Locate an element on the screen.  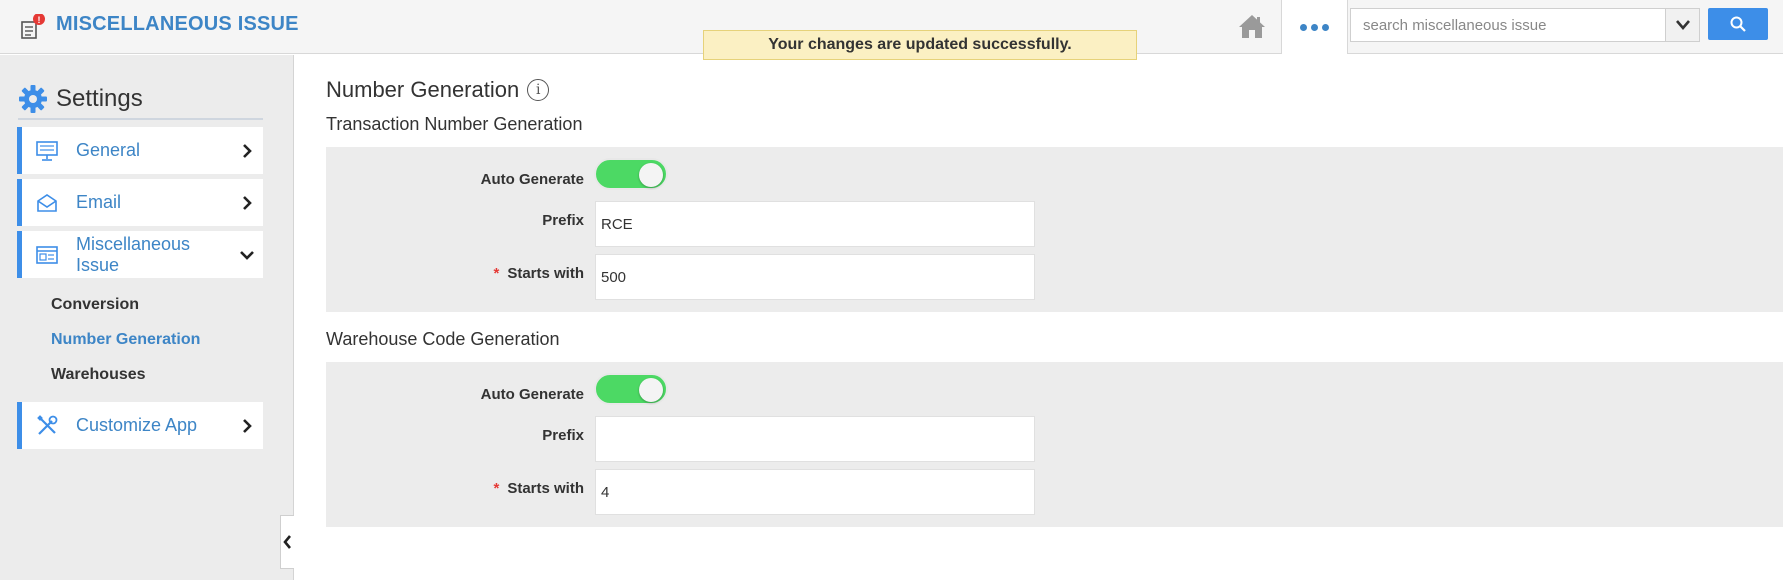
sidebar-item-general: General is located at coordinates (140, 150).